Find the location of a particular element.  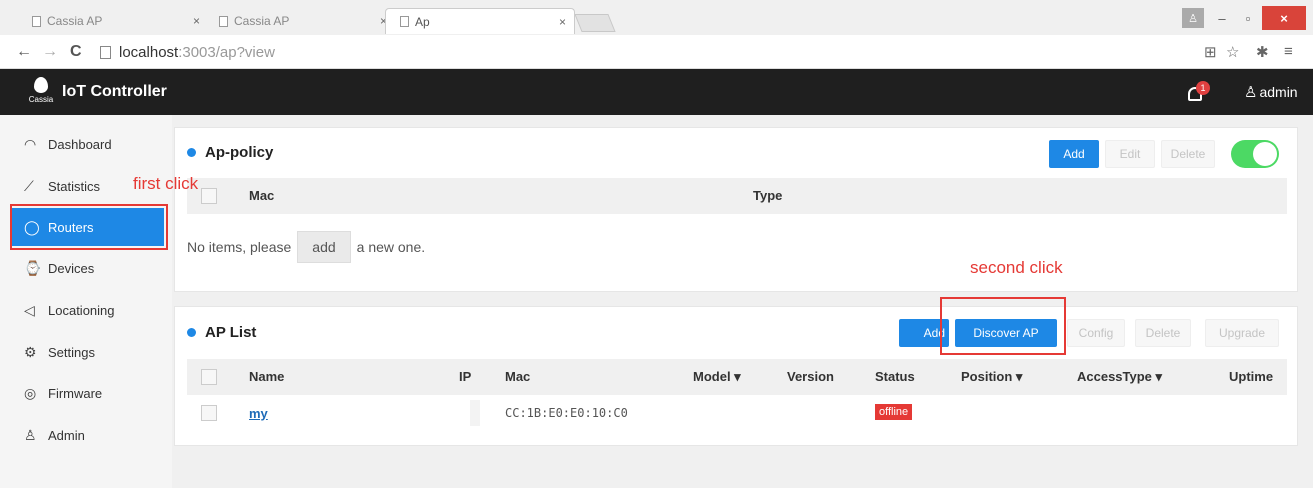

panel-title-text: Ap-policy is located at coordinates (239, 152).